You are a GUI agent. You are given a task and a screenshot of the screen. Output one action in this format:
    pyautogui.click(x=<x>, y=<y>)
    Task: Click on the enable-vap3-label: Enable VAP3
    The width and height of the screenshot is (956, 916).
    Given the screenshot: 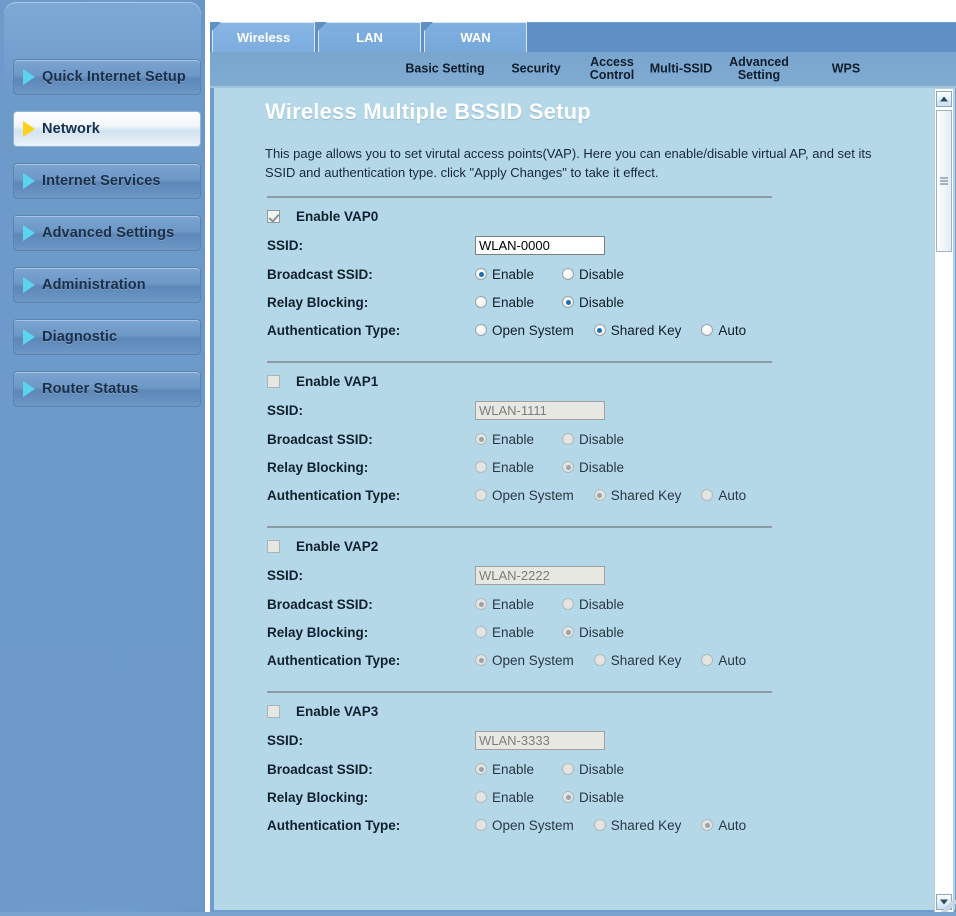 What is the action you would take?
    pyautogui.click(x=337, y=711)
    